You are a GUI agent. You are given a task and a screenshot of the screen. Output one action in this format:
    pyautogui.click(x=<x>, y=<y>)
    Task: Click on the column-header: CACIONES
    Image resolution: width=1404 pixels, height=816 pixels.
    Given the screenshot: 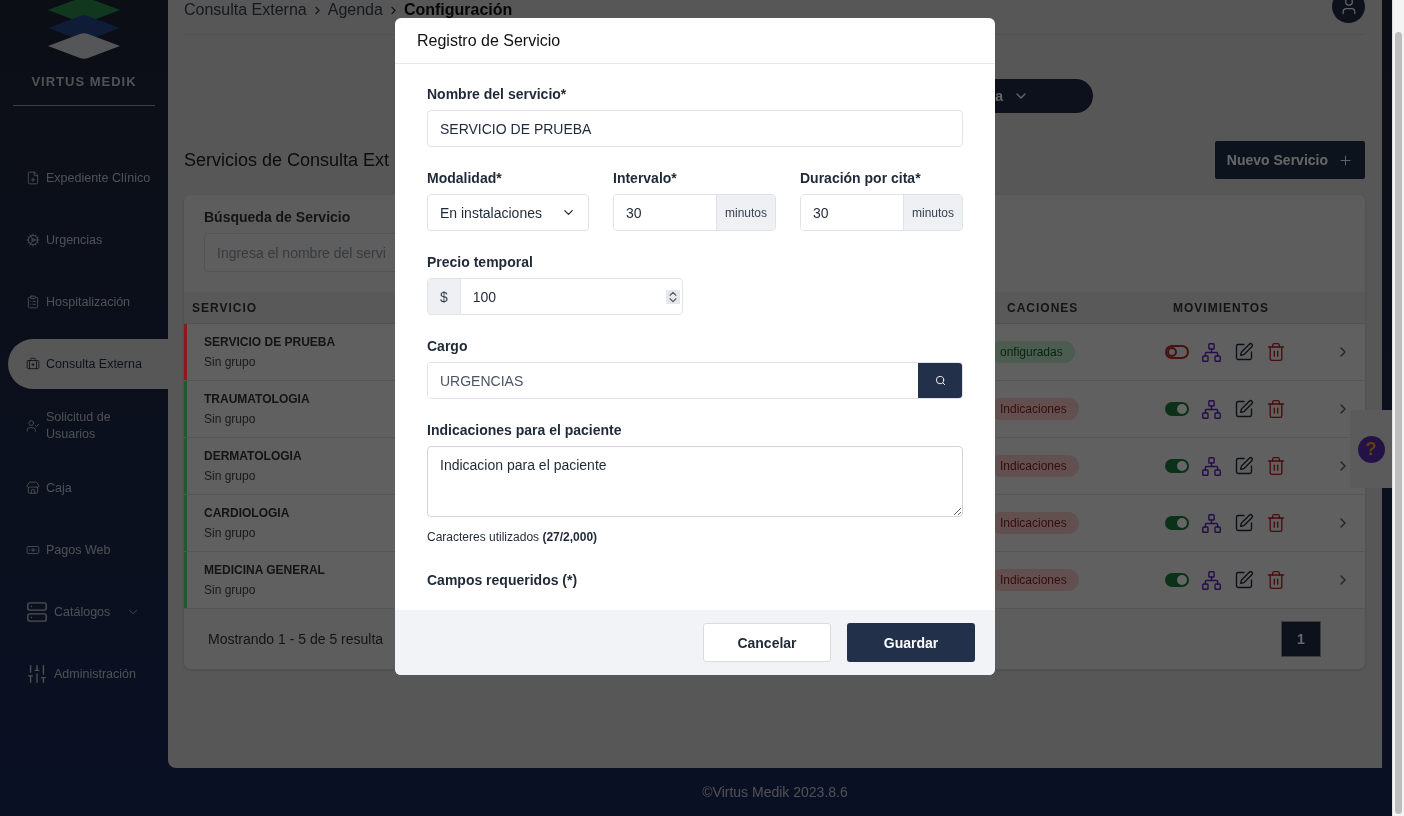 What is the action you would take?
    pyautogui.click(x=1043, y=307)
    